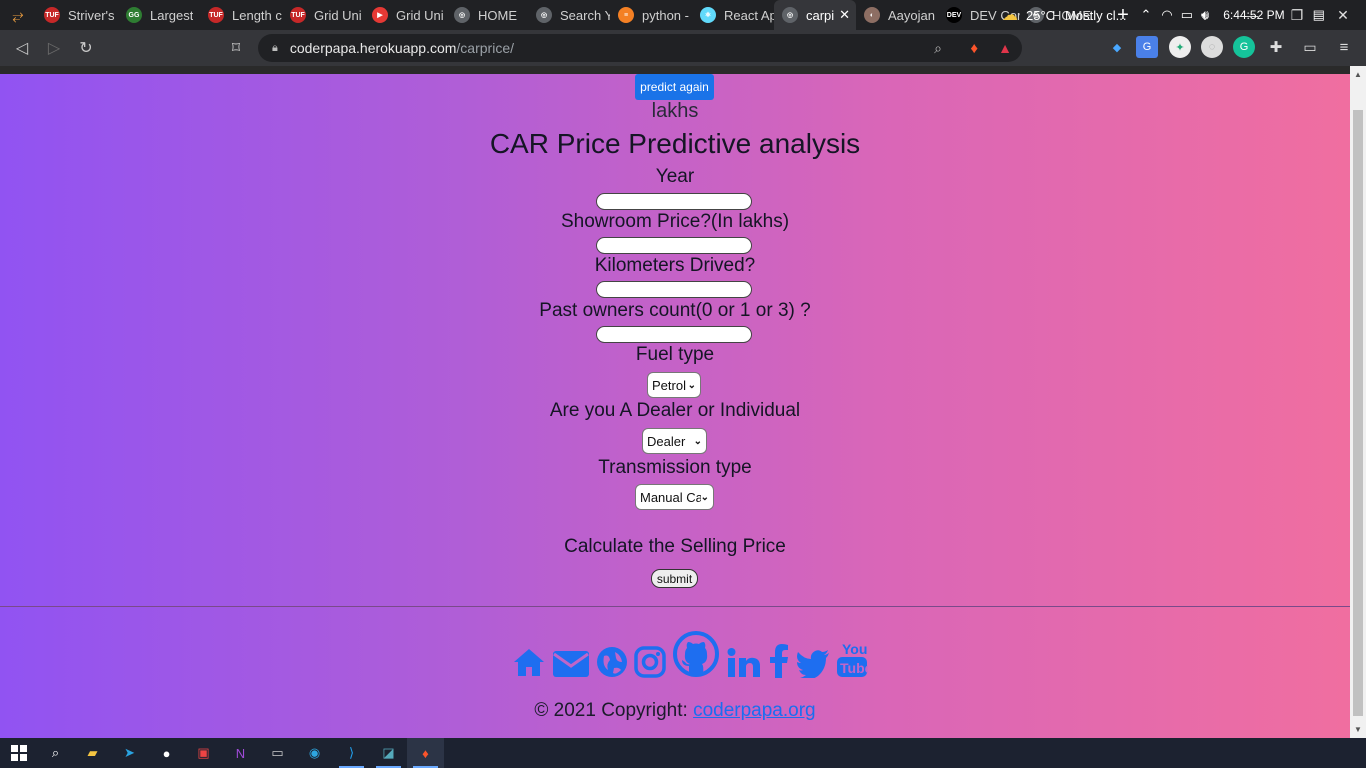 The image size is (1366, 768). What do you see at coordinates (1010, 15) in the screenshot?
I see `weather-icon: ☁` at bounding box center [1010, 15].